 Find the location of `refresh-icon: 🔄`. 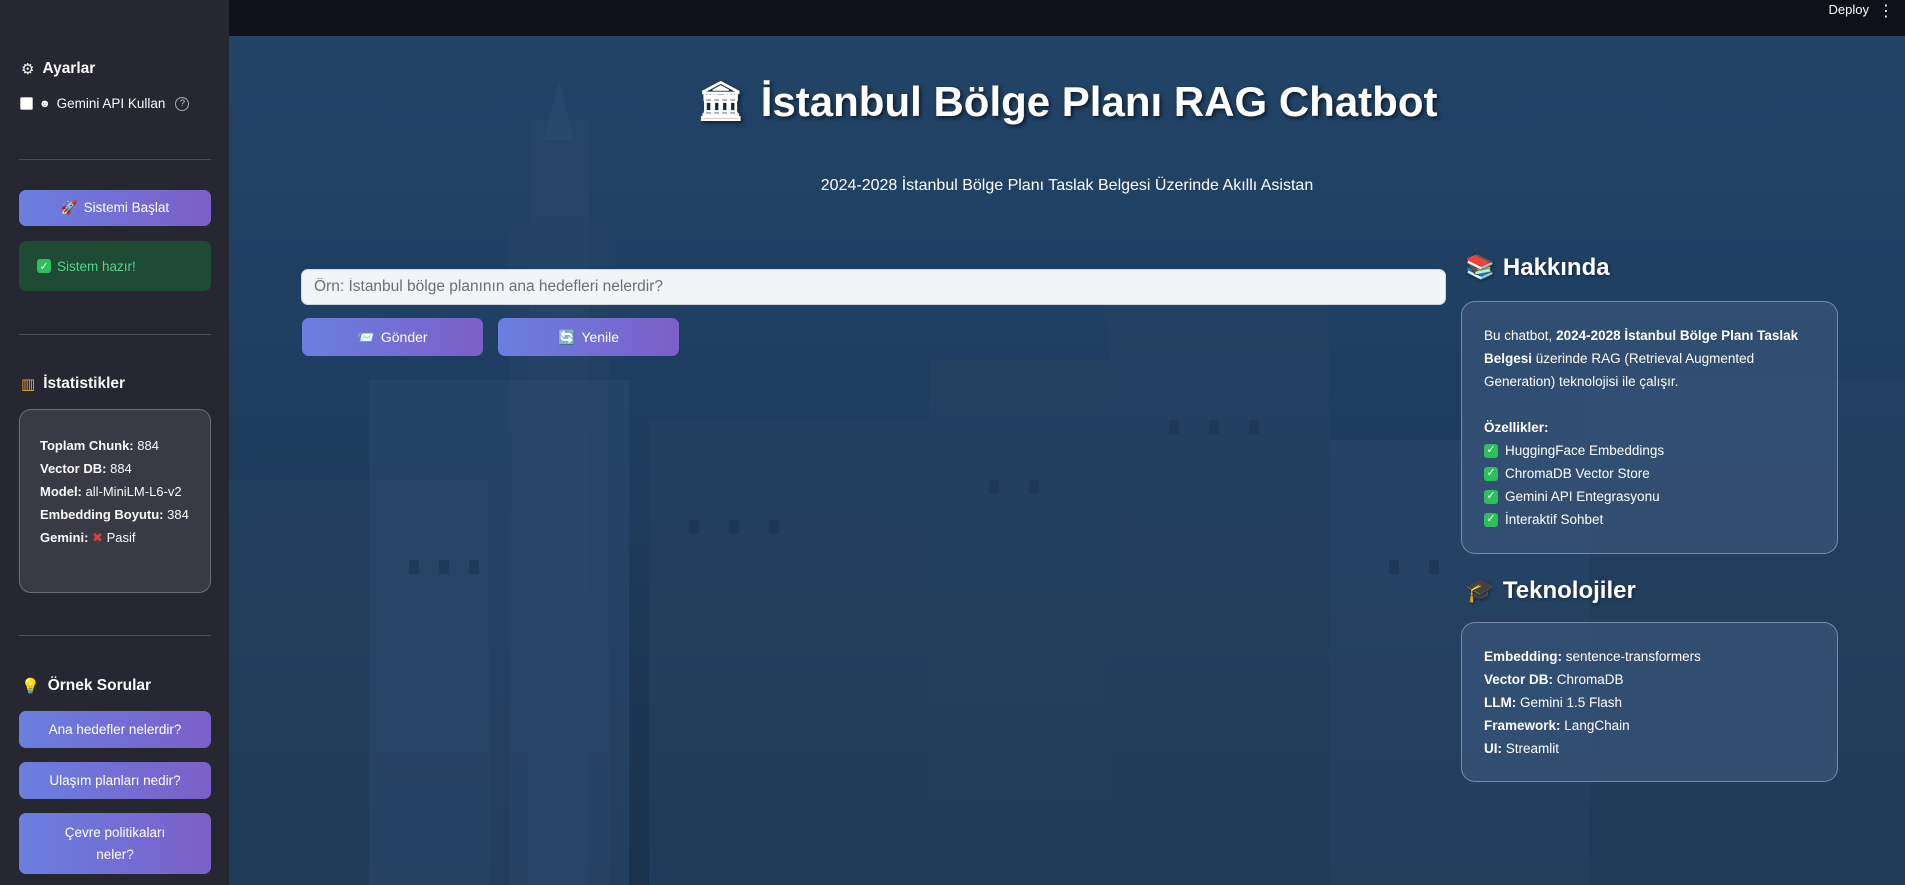

refresh-icon: 🔄 is located at coordinates (566, 336).